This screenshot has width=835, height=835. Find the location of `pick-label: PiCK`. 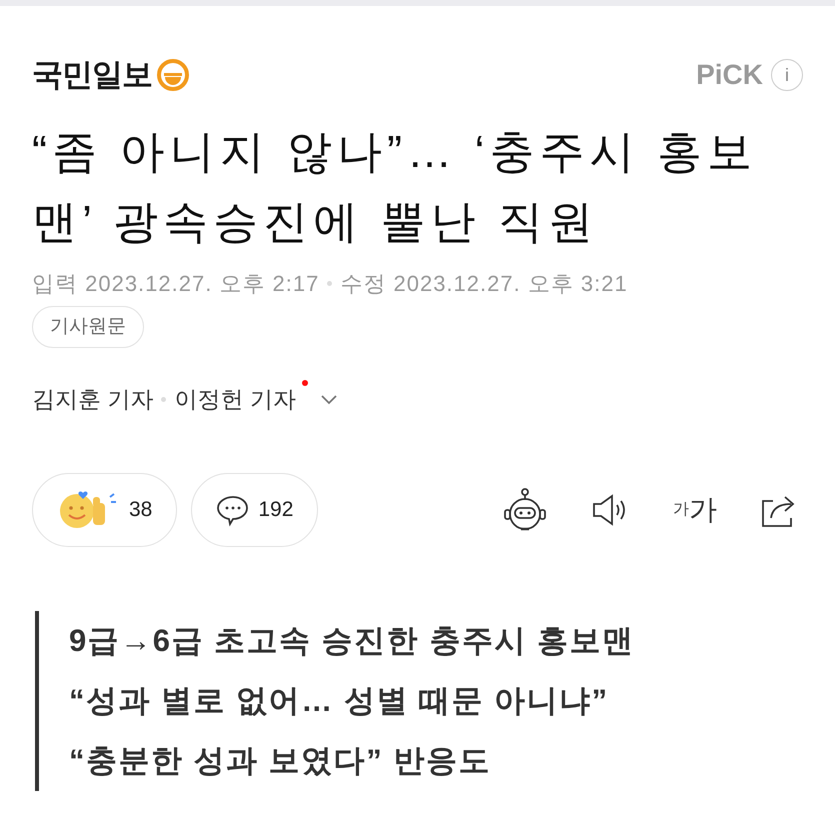

pick-label: PiCK is located at coordinates (729, 75).